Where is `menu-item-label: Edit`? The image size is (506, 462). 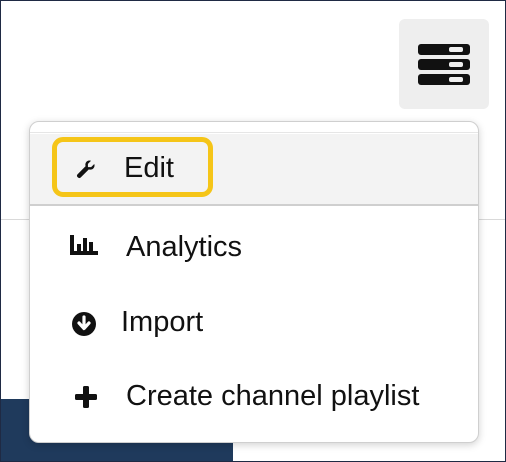
menu-item-label: Edit is located at coordinates (149, 168).